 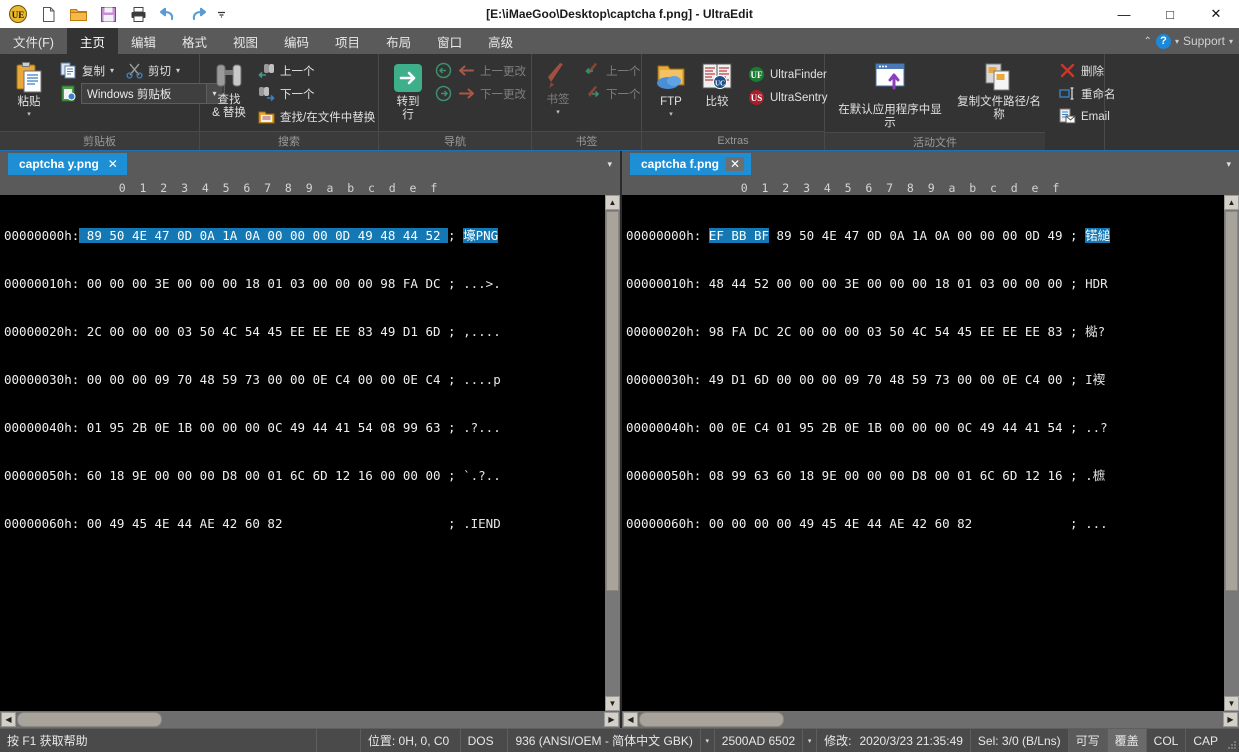 What do you see at coordinates (229, 90) in the screenshot?
I see `find-replace-button: 查找 & 替换` at bounding box center [229, 90].